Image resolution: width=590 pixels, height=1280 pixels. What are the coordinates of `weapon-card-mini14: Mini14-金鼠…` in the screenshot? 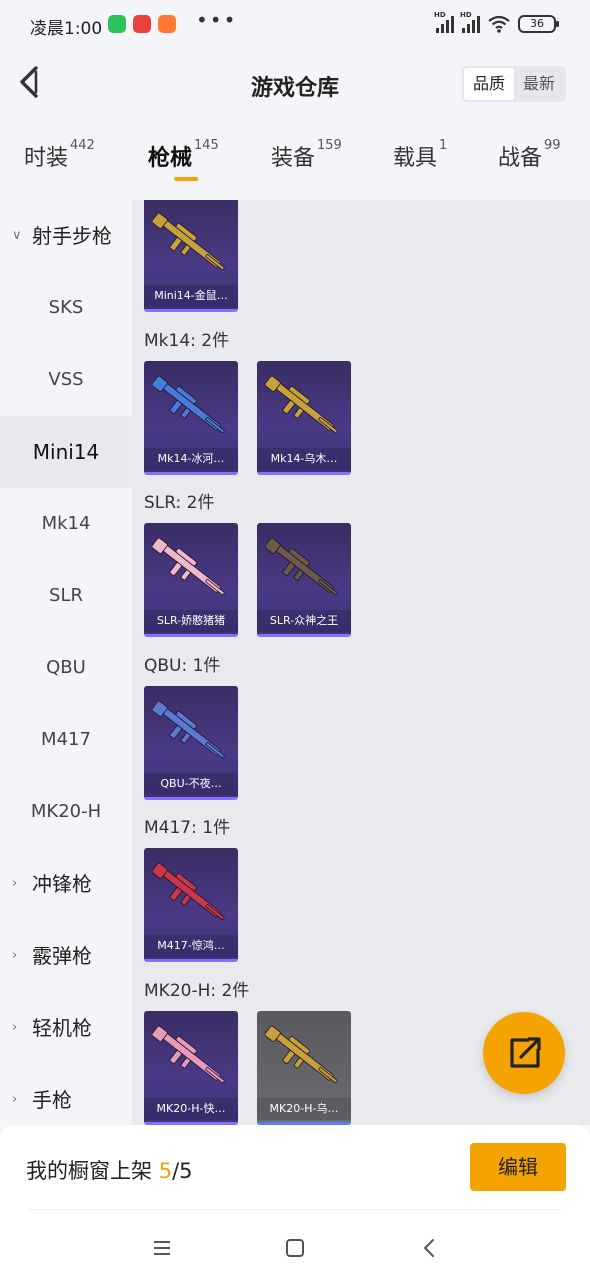 It's located at (191, 256).